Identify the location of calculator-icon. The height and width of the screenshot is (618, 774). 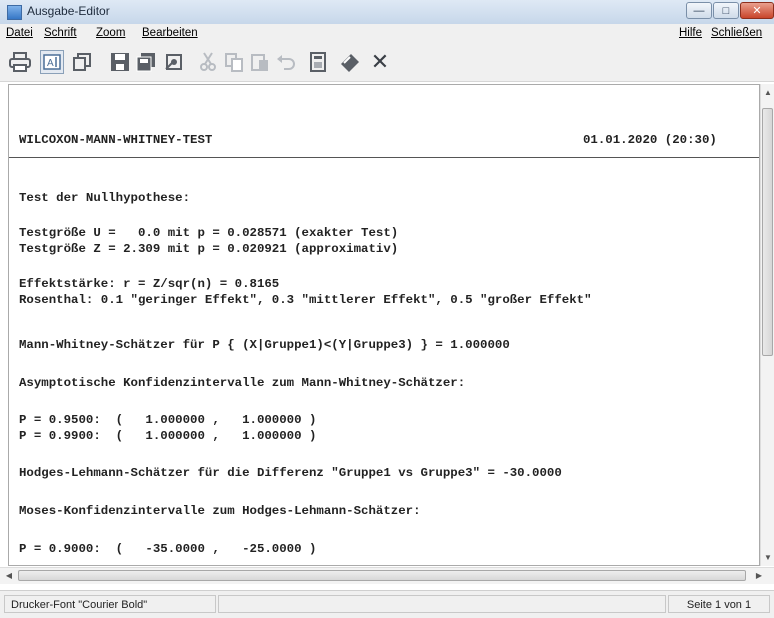
(318, 62).